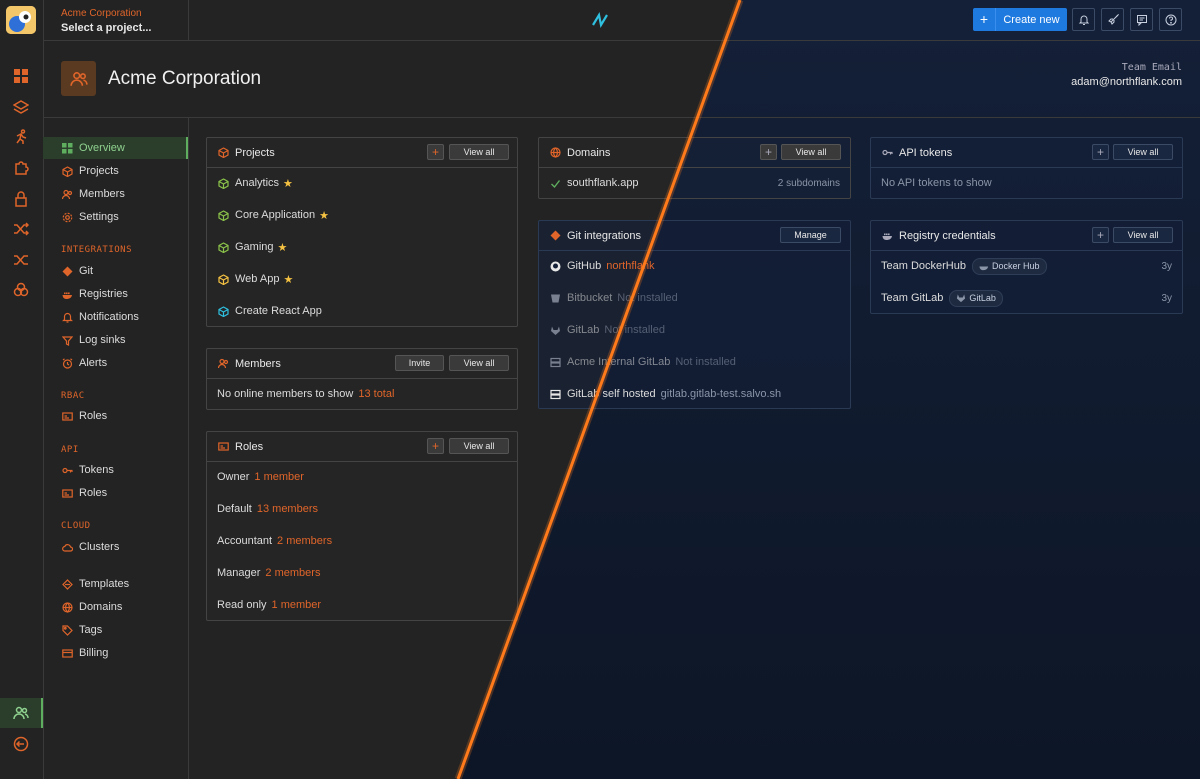  What do you see at coordinates (21, 290) in the screenshot?
I see `addons-icon` at bounding box center [21, 290].